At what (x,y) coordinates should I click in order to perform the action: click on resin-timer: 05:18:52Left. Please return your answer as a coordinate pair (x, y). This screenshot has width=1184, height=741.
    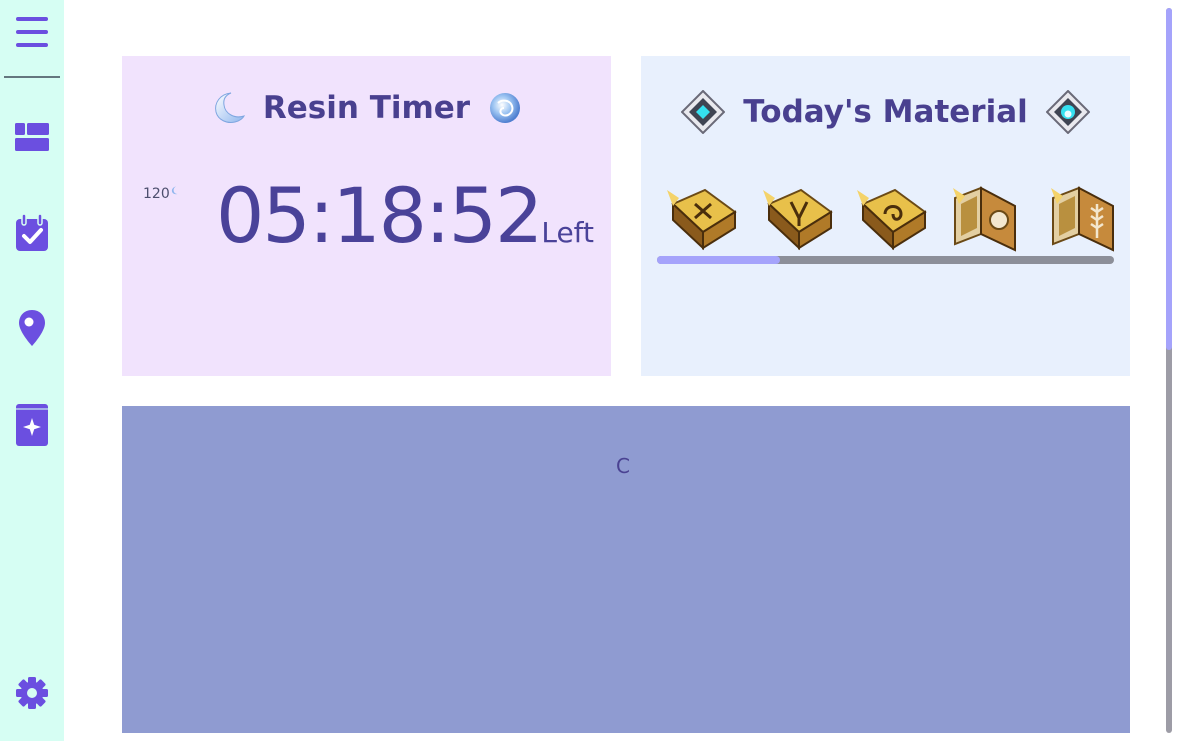
    Looking at the image, I should click on (405, 216).